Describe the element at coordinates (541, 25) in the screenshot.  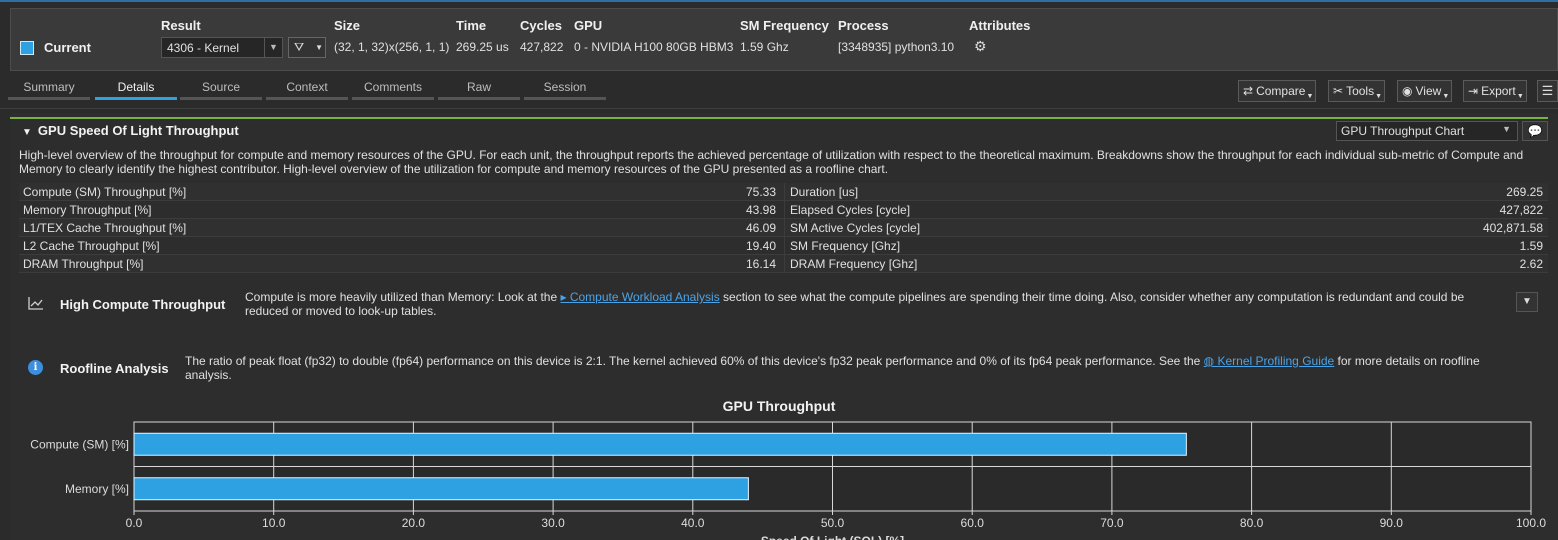
I see `cycles-column-label: Cycles` at that location.